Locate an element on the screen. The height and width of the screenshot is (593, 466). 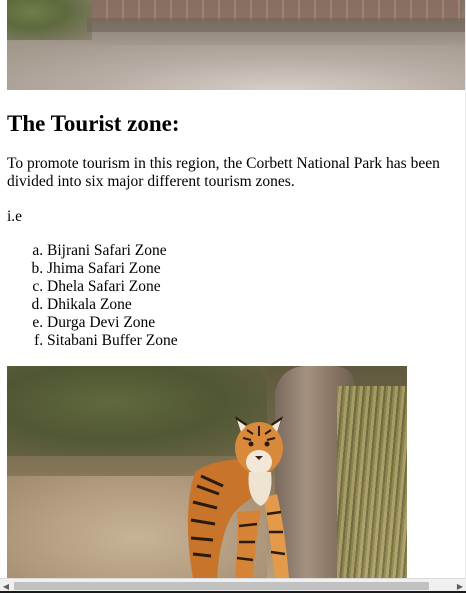
hero-ground is located at coordinates (236, 67).